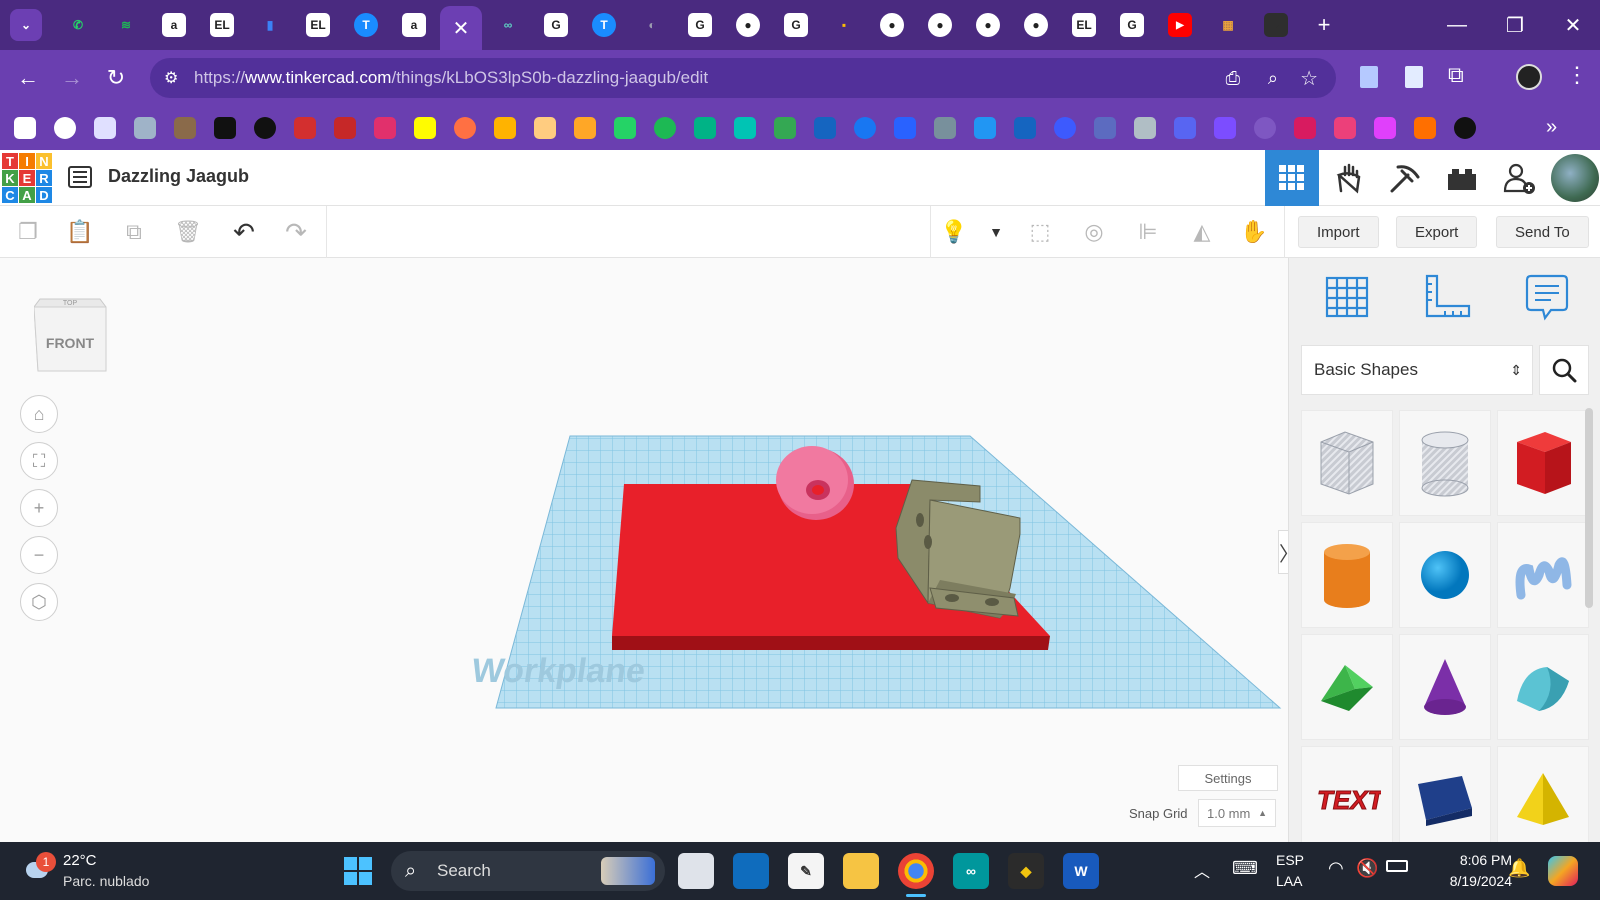 This screenshot has width=1600, height=900. I want to click on ungroup-icon: ◎, so click(1094, 232).